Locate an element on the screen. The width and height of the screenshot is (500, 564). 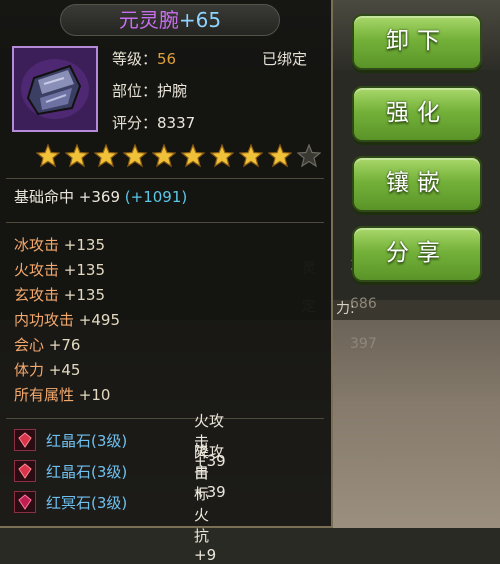
bg-stat: 397 is located at coordinates (363, 344).